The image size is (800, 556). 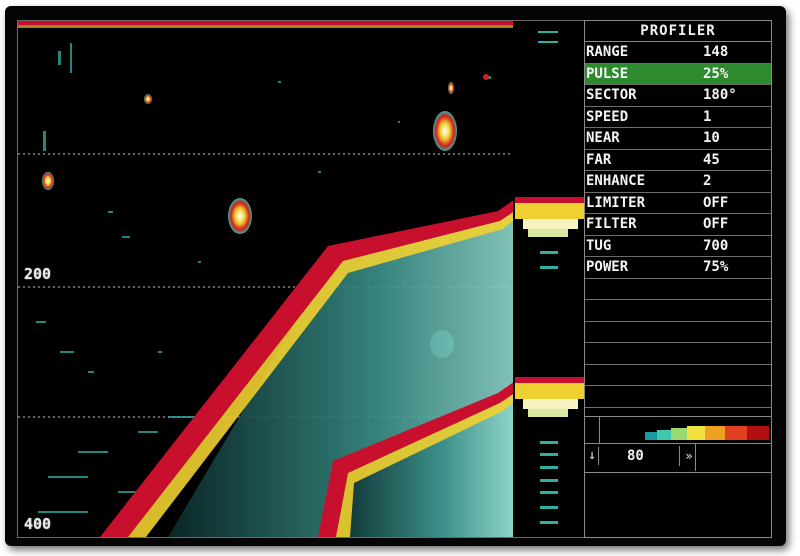 What do you see at coordinates (678, 53) in the screenshot?
I see `setting-range: RANGE 148` at bounding box center [678, 53].